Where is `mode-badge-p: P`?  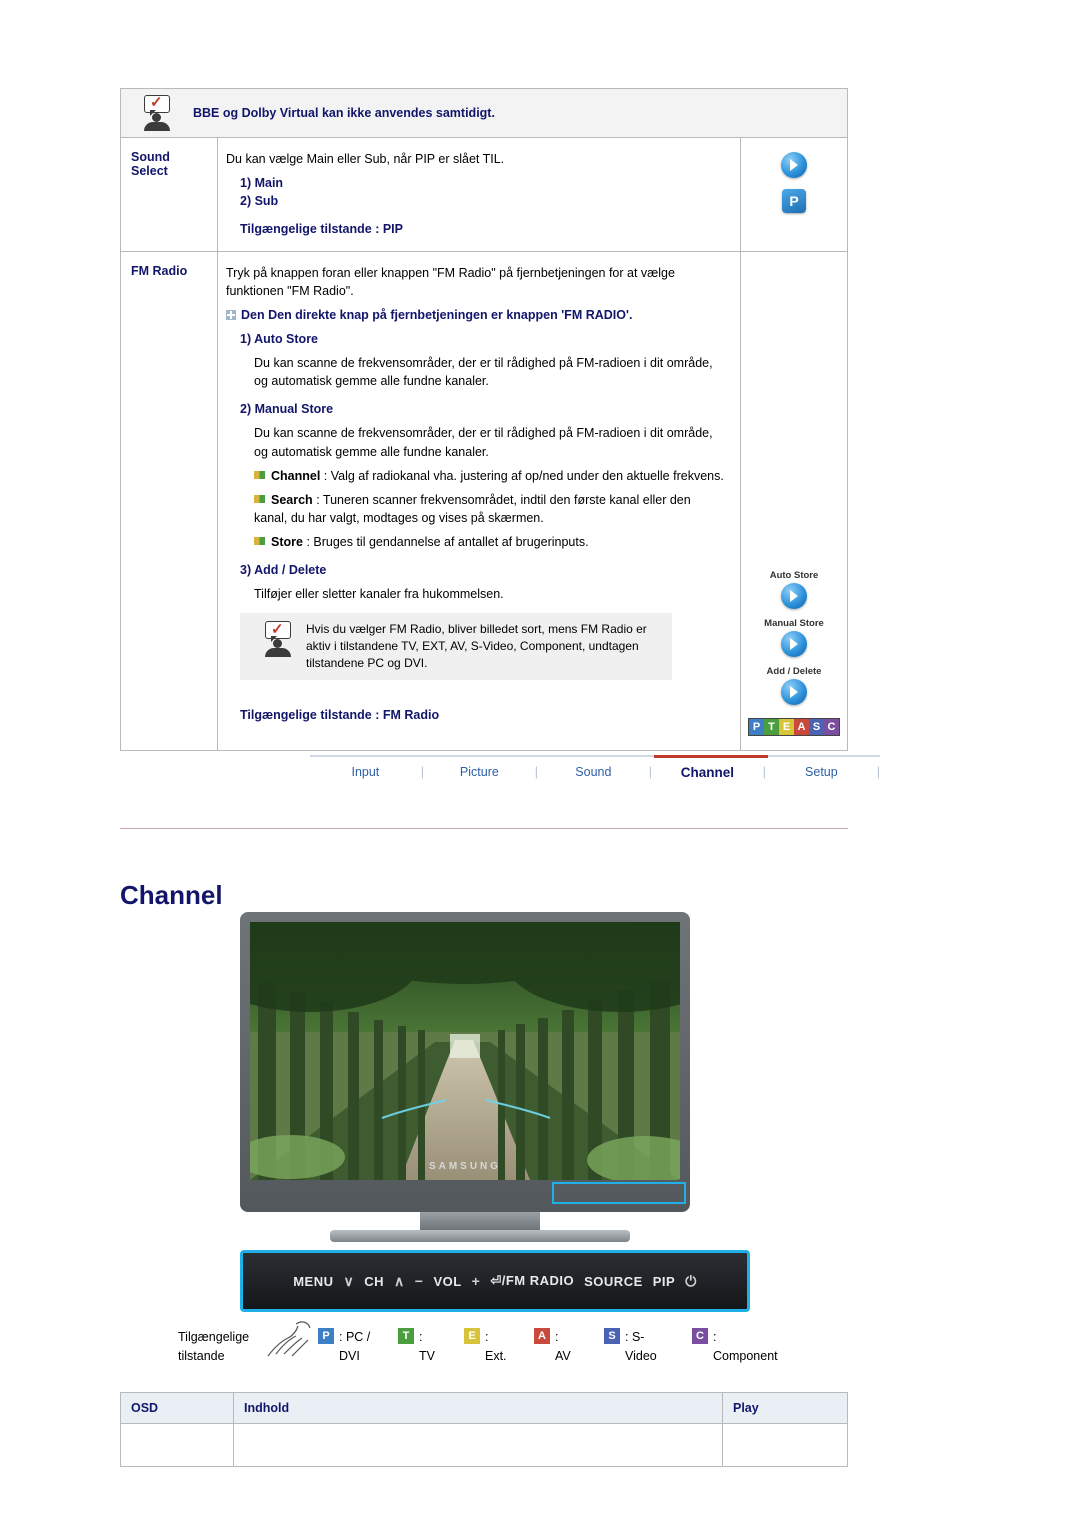 mode-badge-p: P is located at coordinates (756, 726).